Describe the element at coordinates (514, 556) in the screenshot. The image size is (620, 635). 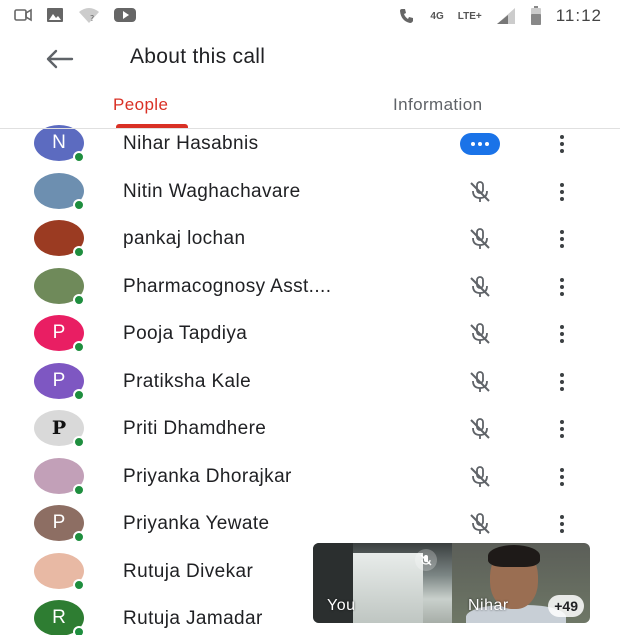
I see `remote-video-hair` at that location.